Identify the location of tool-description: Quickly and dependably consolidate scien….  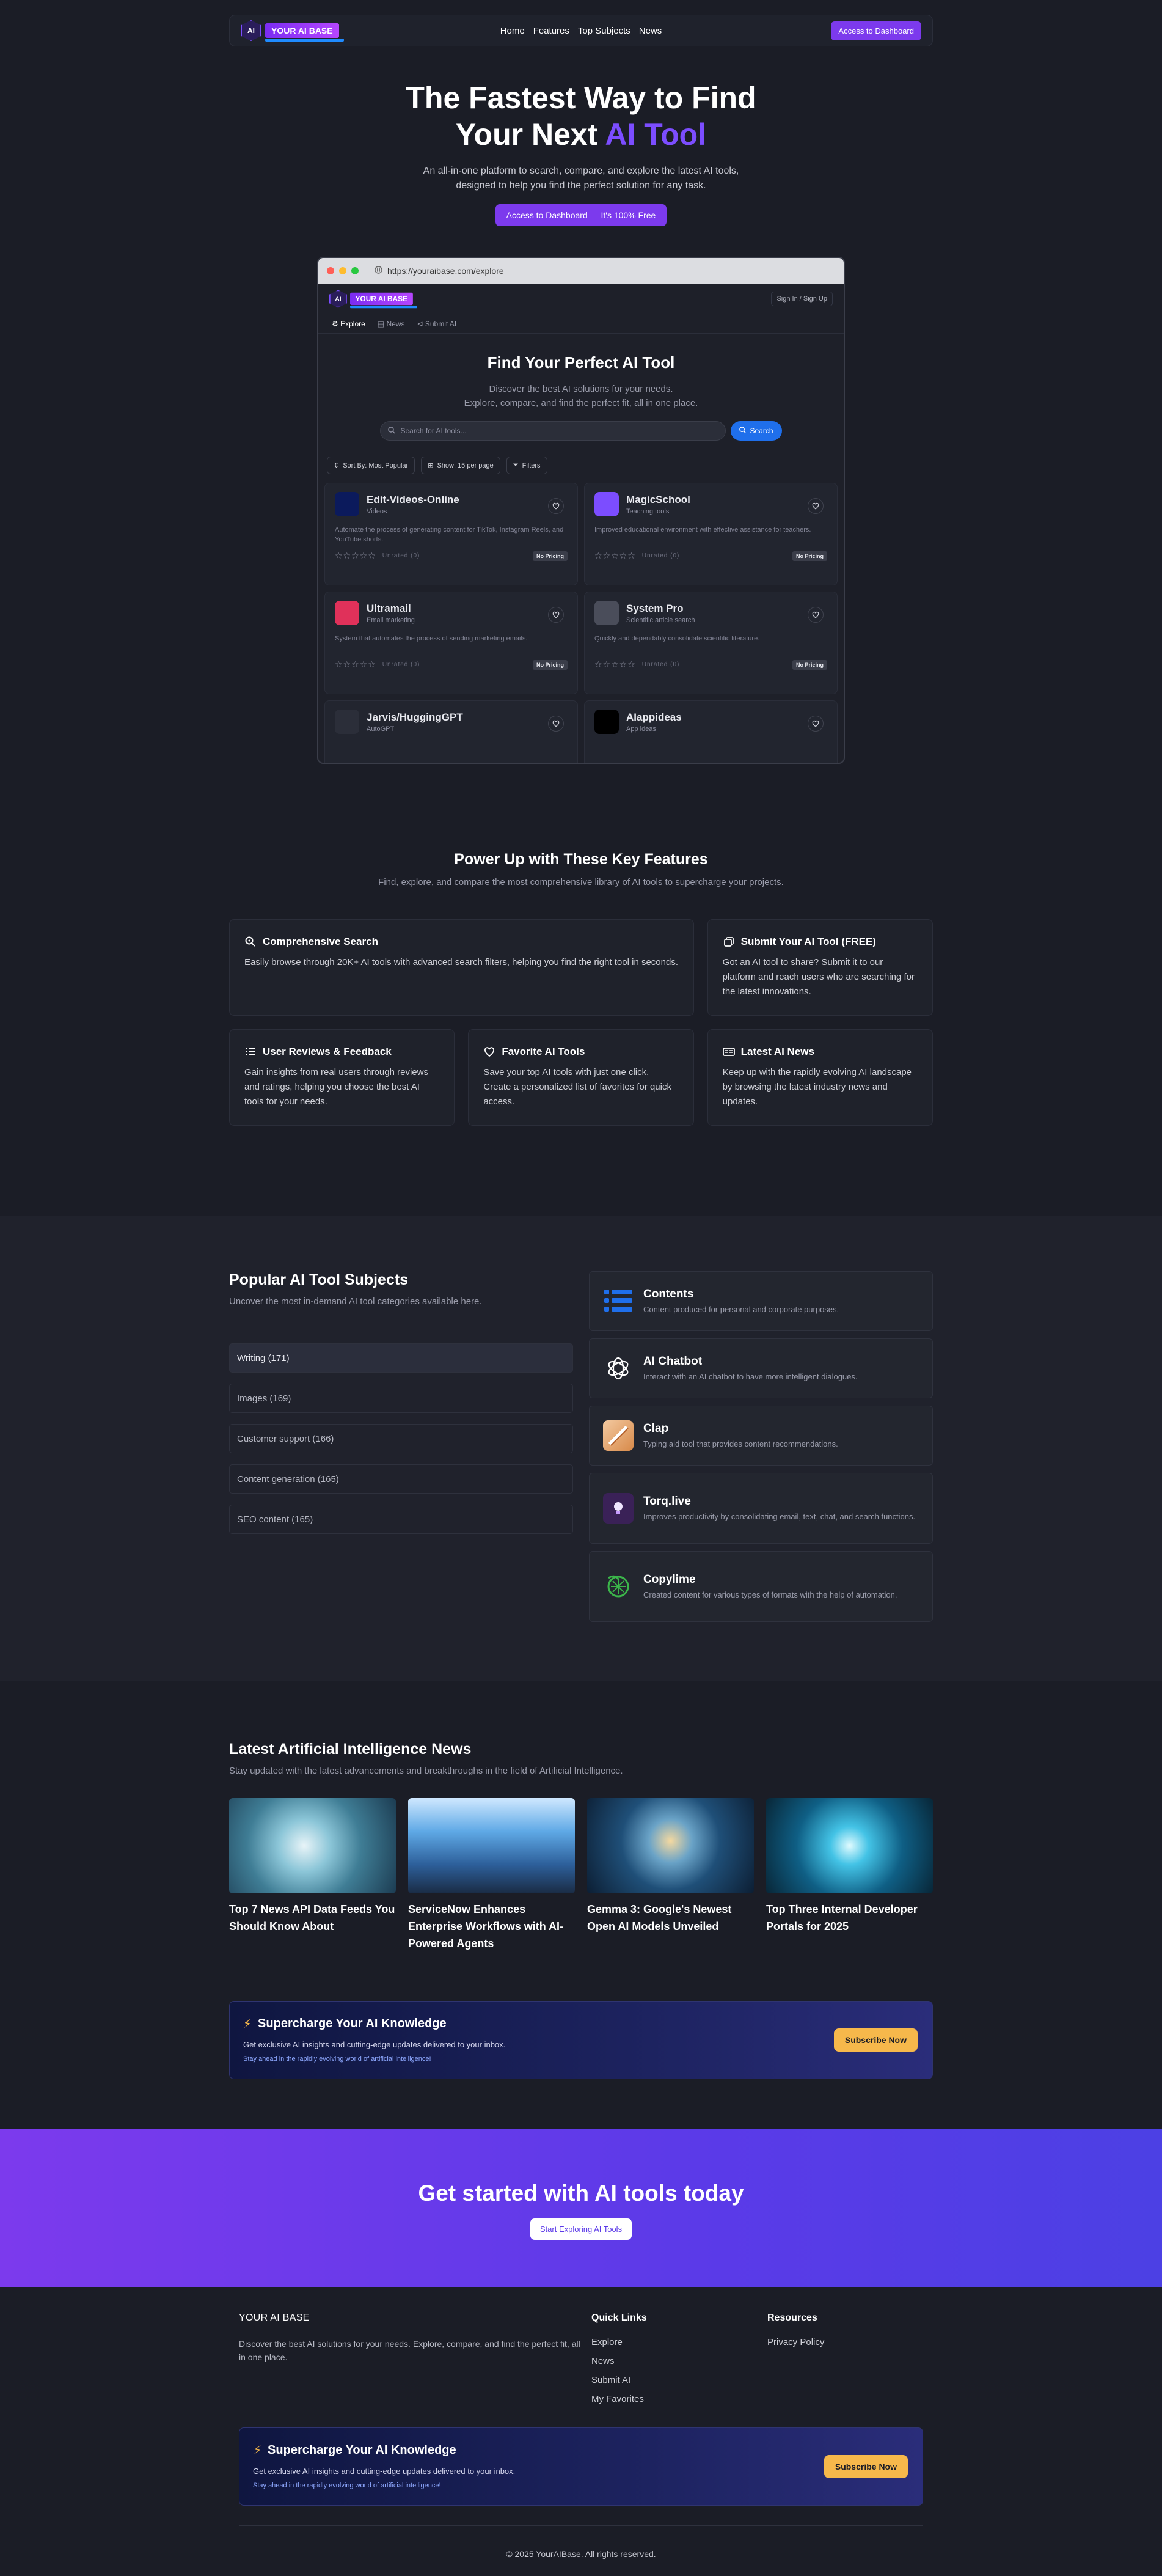
(677, 638).